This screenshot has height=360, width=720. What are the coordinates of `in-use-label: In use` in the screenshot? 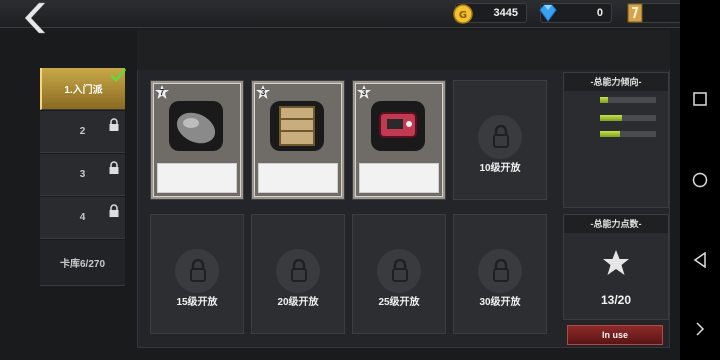 It's located at (614, 335).